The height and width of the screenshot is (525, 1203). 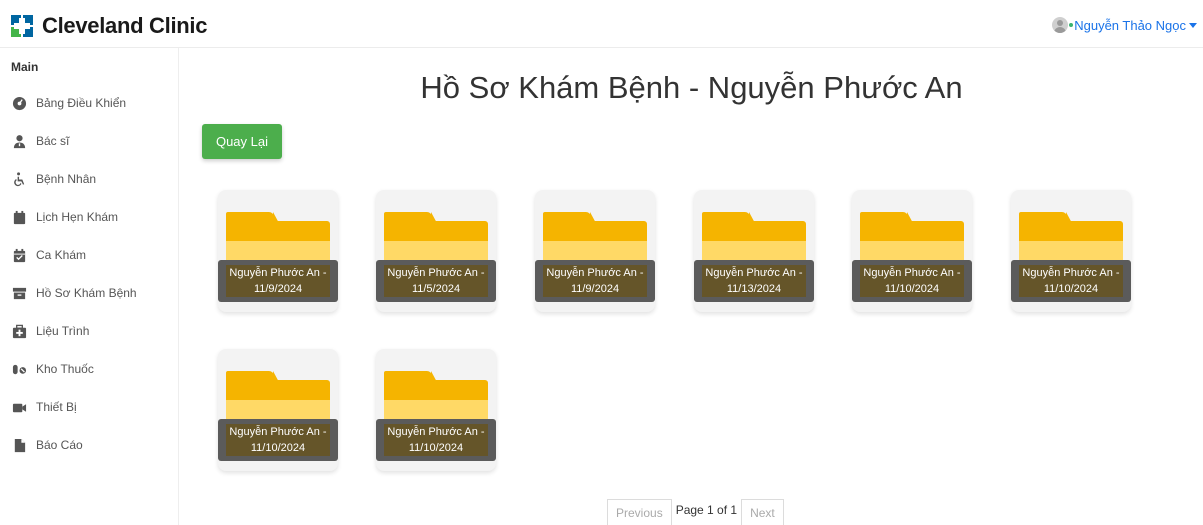 I want to click on sidebar-item-label: Hồ Sơ Khám Bệnh, so click(x=86, y=293).